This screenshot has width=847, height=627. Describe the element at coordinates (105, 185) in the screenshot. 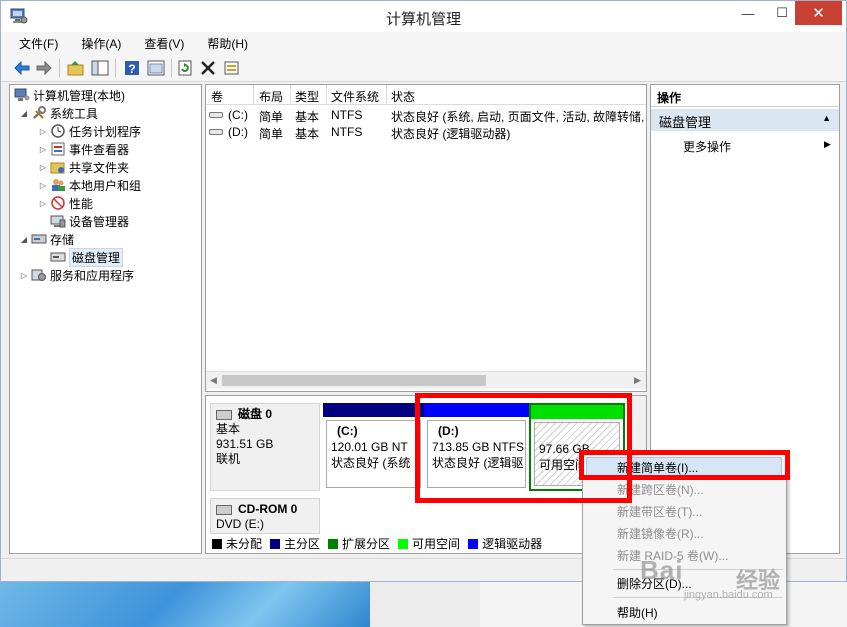

I see `tree-local-users-label: 本地用户和组` at that location.